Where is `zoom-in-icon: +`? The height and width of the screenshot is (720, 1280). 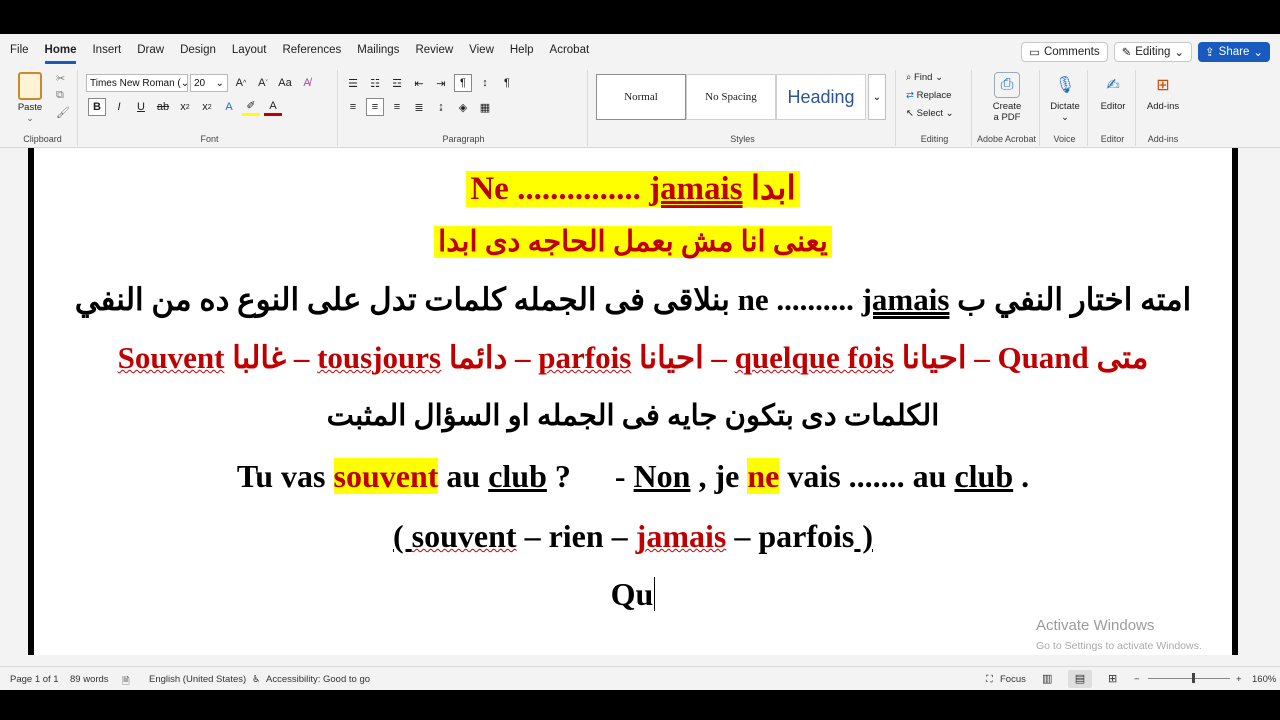
zoom-in-icon: + is located at coordinates (1239, 679).